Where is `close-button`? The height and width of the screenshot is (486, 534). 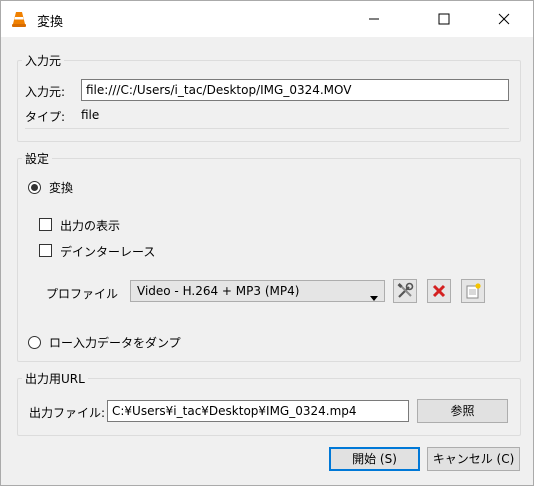 close-button is located at coordinates (504, 19).